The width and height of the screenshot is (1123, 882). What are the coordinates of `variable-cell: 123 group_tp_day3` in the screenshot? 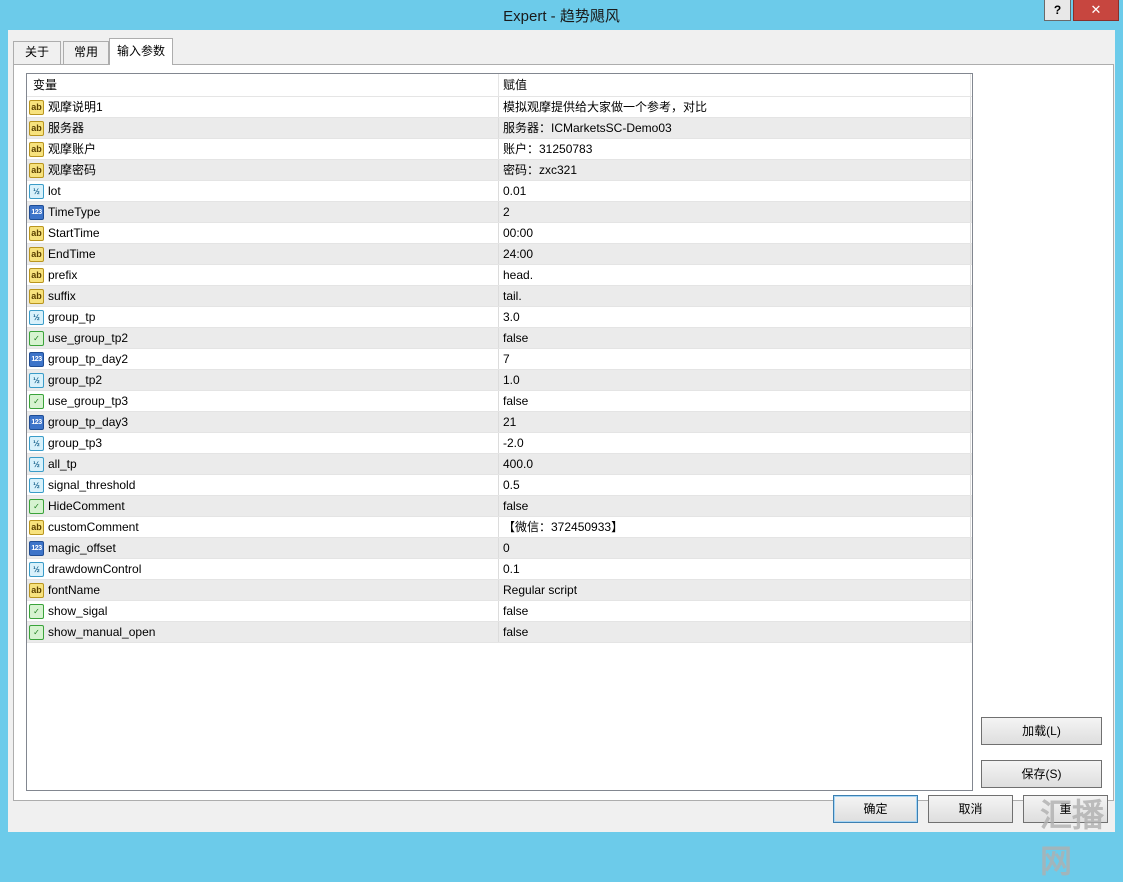 It's located at (263, 422).